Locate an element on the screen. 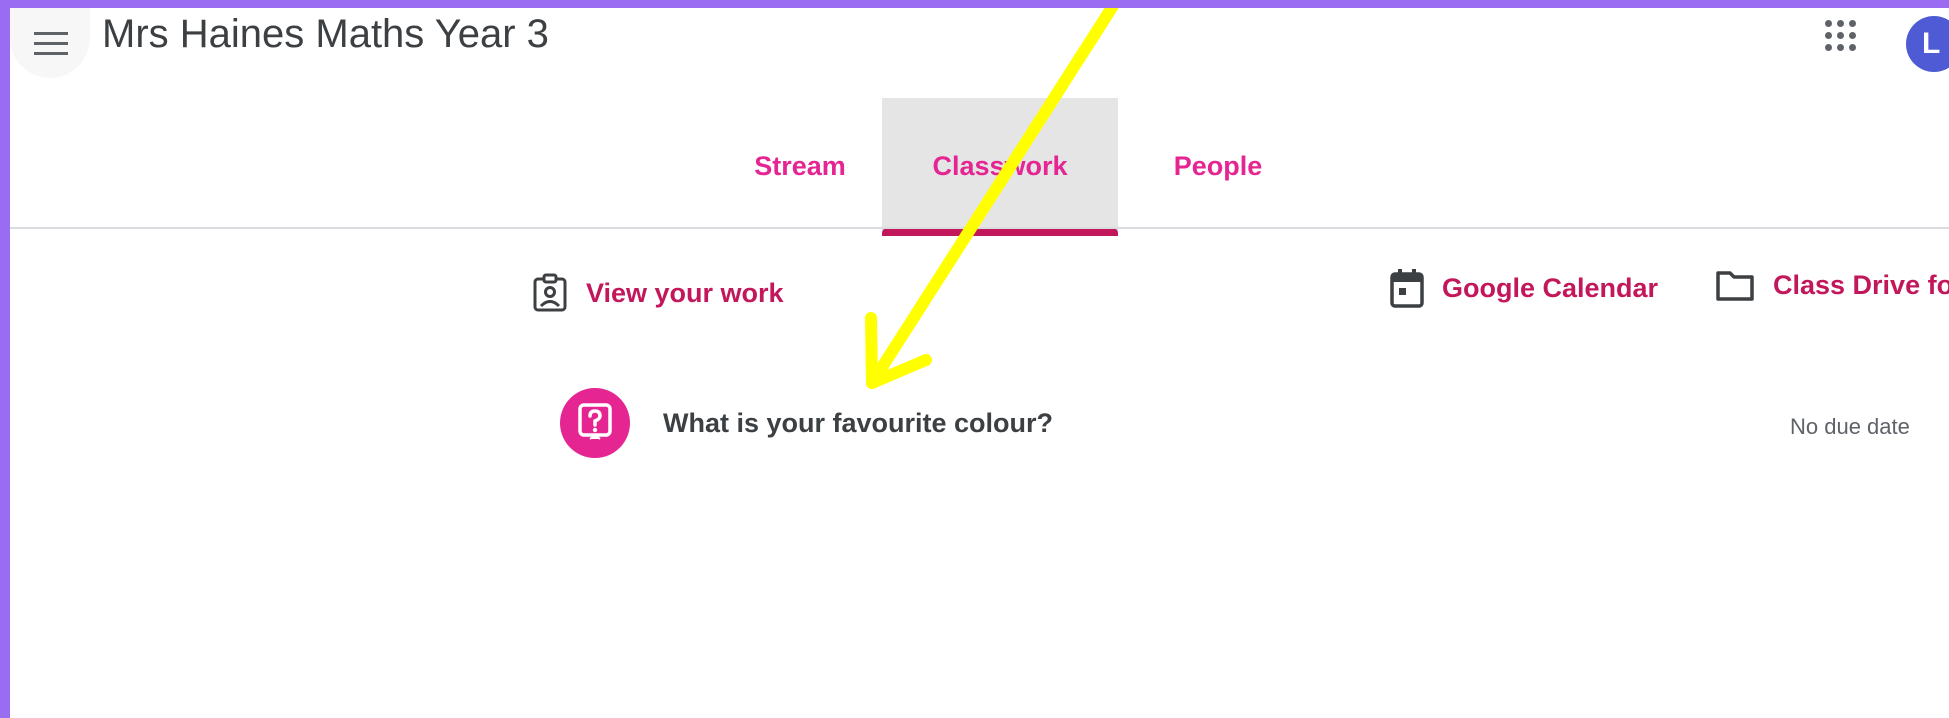 This screenshot has height=718, width=1949. apps-grid-icon is located at coordinates (1843, 38).